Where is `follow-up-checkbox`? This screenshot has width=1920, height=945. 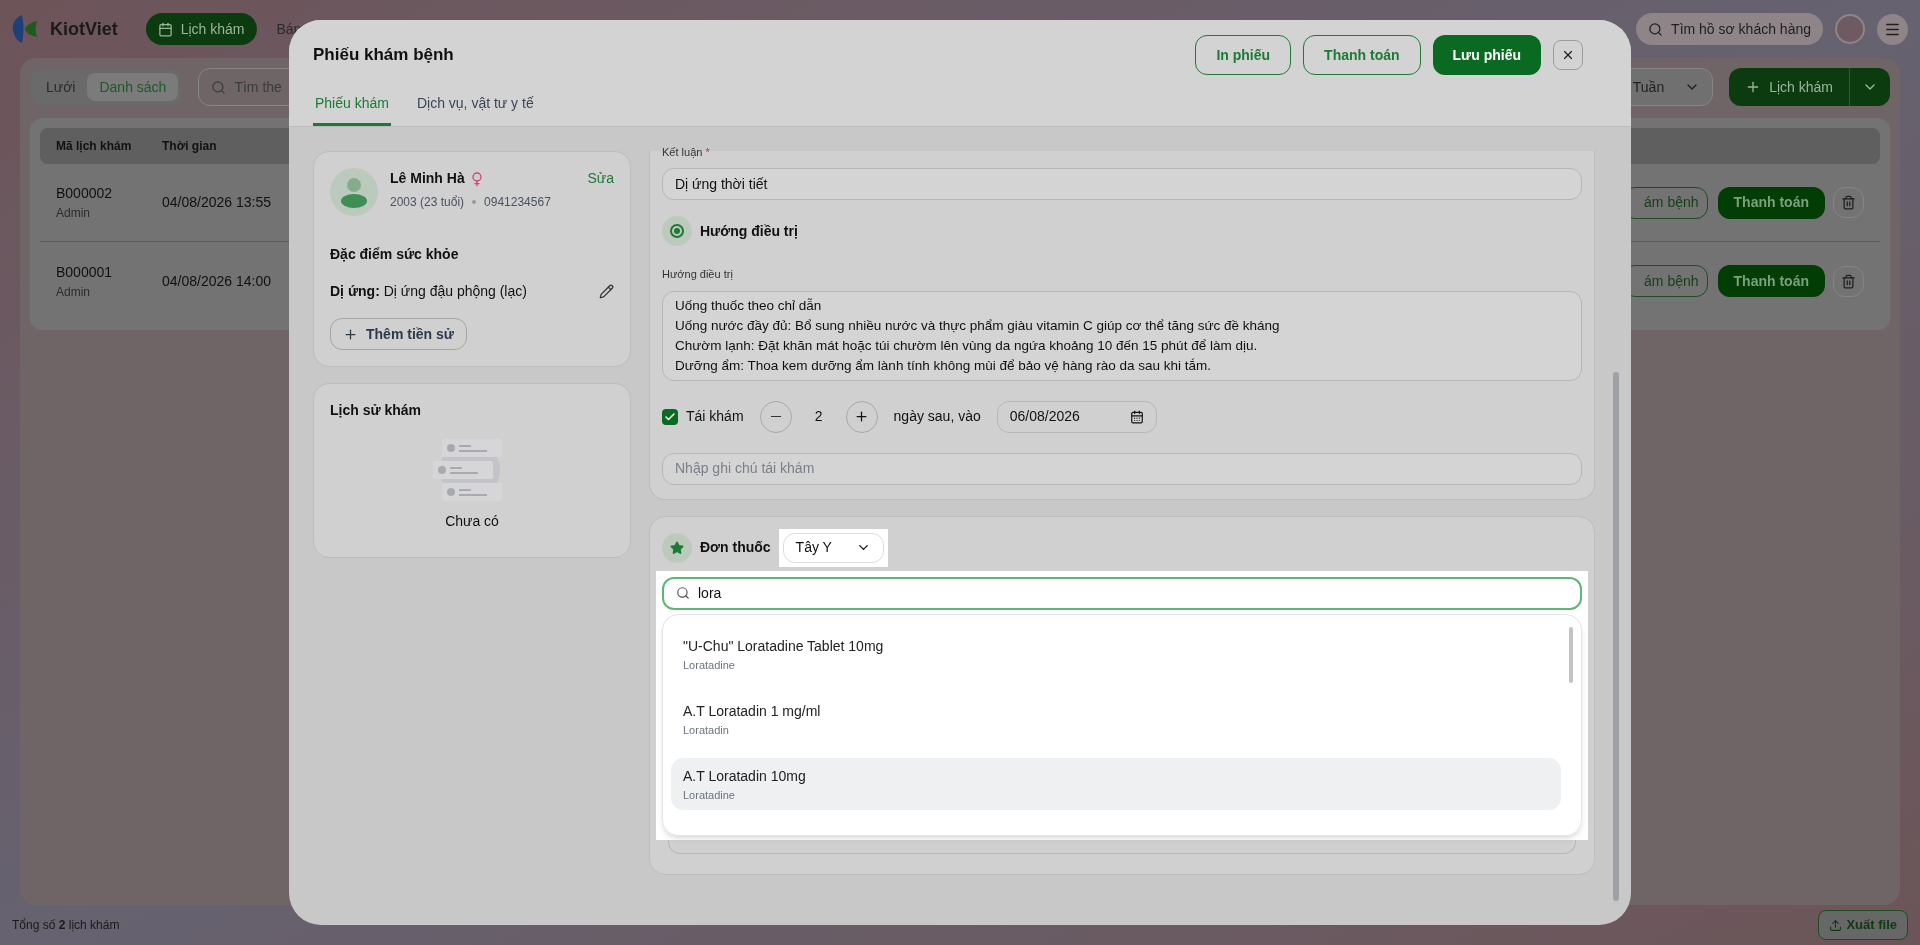 follow-up-checkbox is located at coordinates (670, 416).